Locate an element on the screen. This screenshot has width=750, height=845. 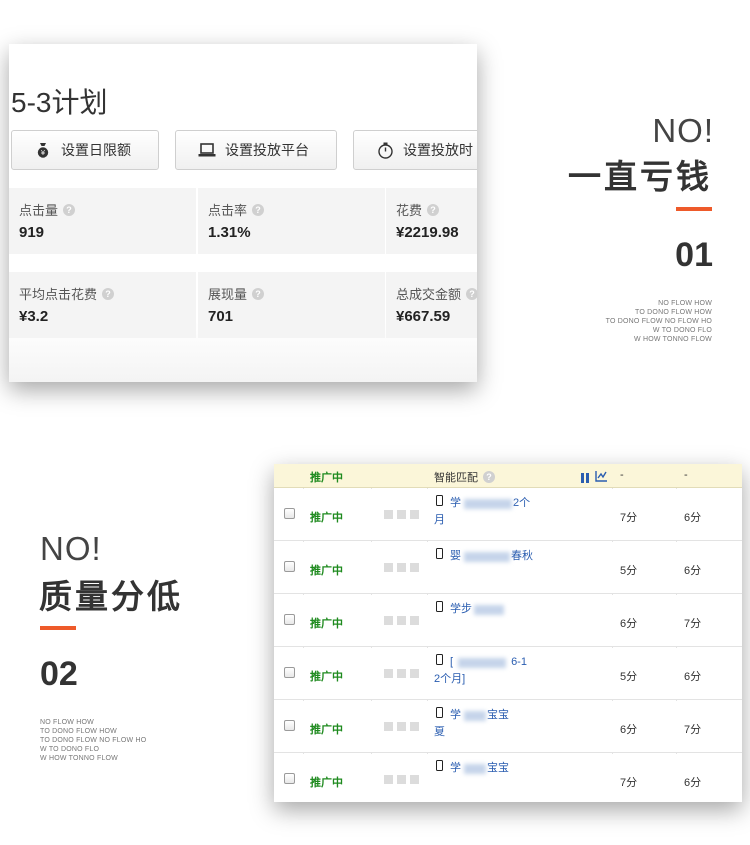
header-col-a: - is located at coordinates (622, 475).